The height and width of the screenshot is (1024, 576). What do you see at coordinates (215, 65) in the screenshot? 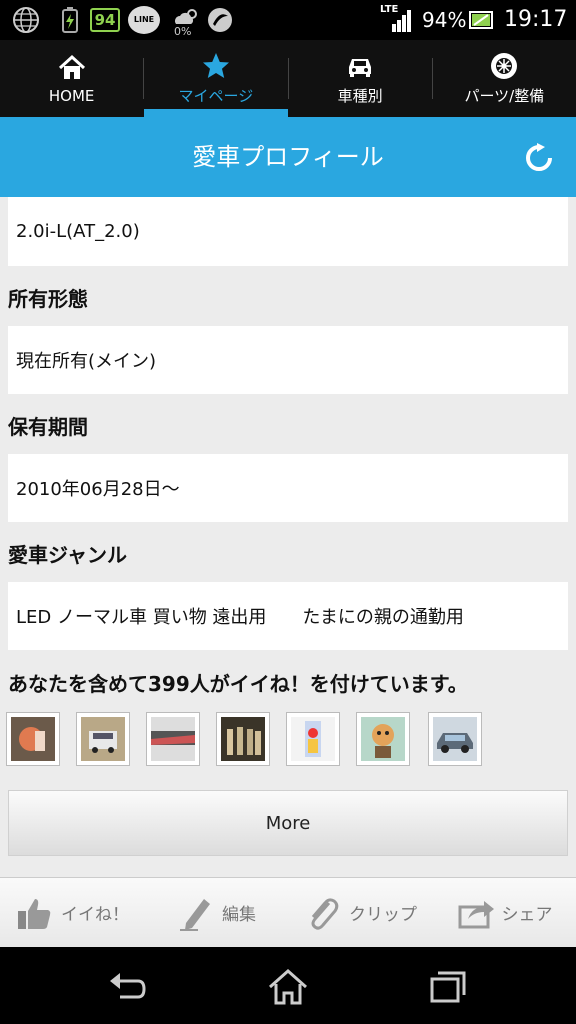
I see `star-icon` at bounding box center [215, 65].